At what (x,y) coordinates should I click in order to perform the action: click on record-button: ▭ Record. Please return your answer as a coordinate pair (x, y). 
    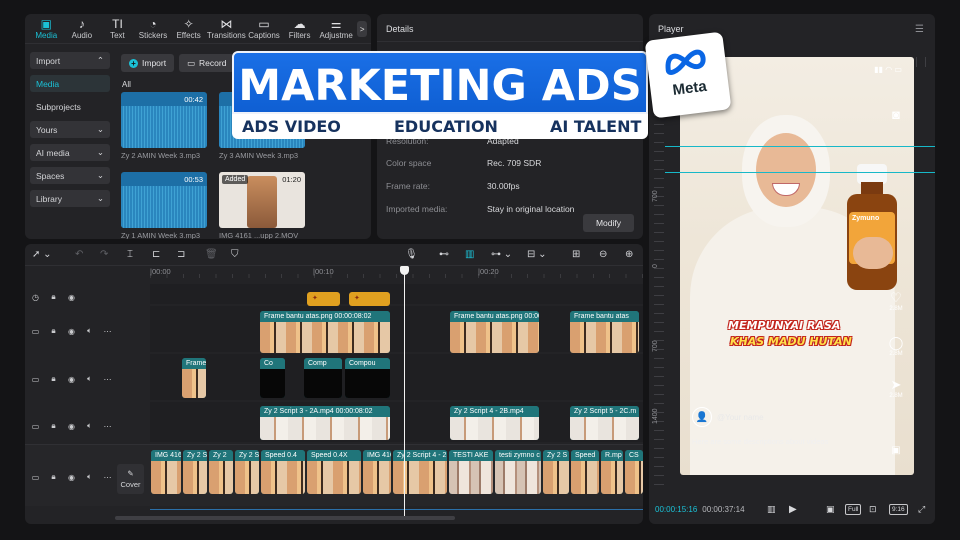
    Looking at the image, I should click on (207, 63).